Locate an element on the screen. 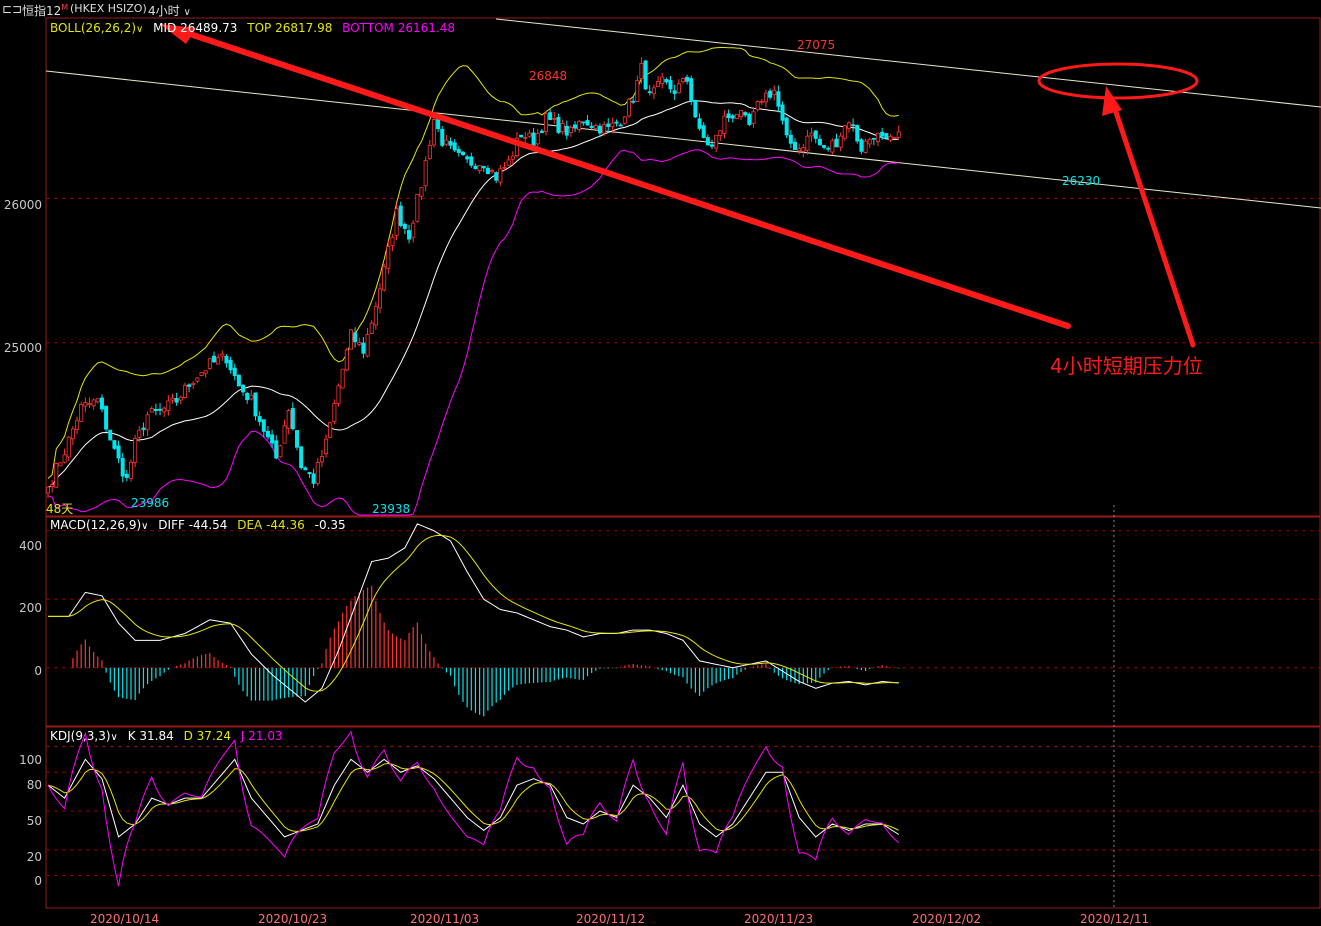 Image resolution: width=1321 pixels, height=926 pixels. kdj-d-line is located at coordinates (473, 797).